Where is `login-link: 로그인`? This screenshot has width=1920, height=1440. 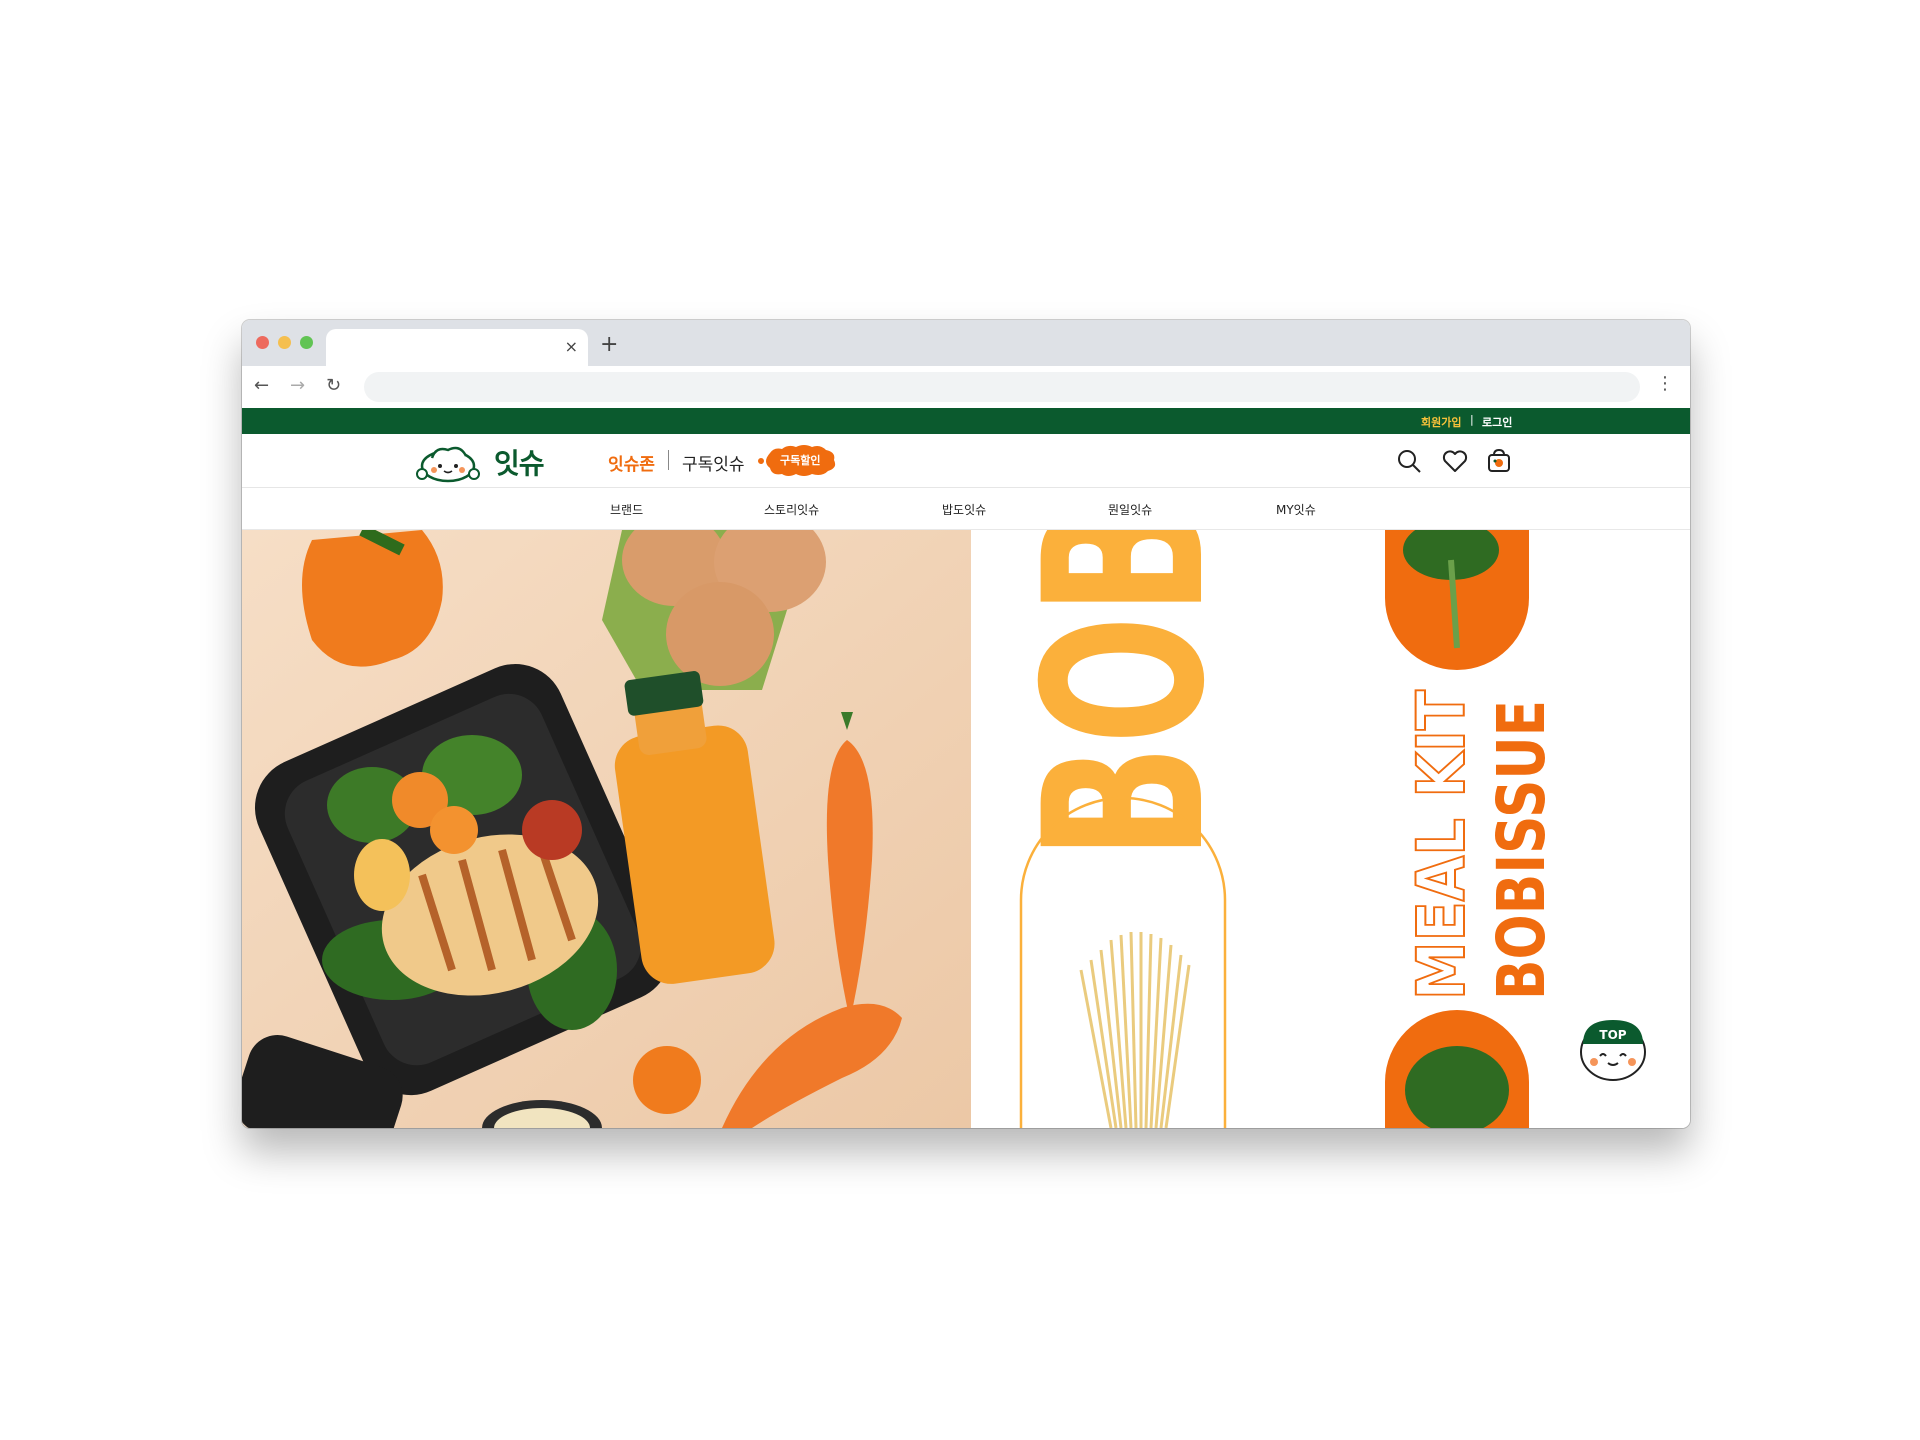
login-link: 로그인 is located at coordinates (1497, 422).